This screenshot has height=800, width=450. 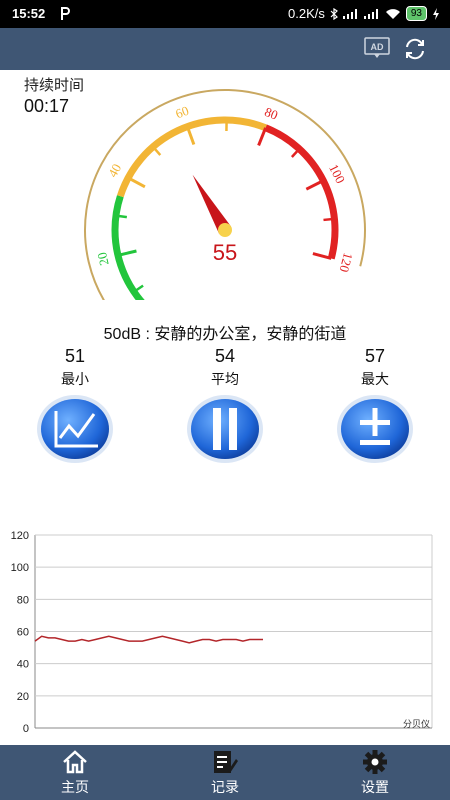 I want to click on gauge-band-green, so click(x=128, y=247).